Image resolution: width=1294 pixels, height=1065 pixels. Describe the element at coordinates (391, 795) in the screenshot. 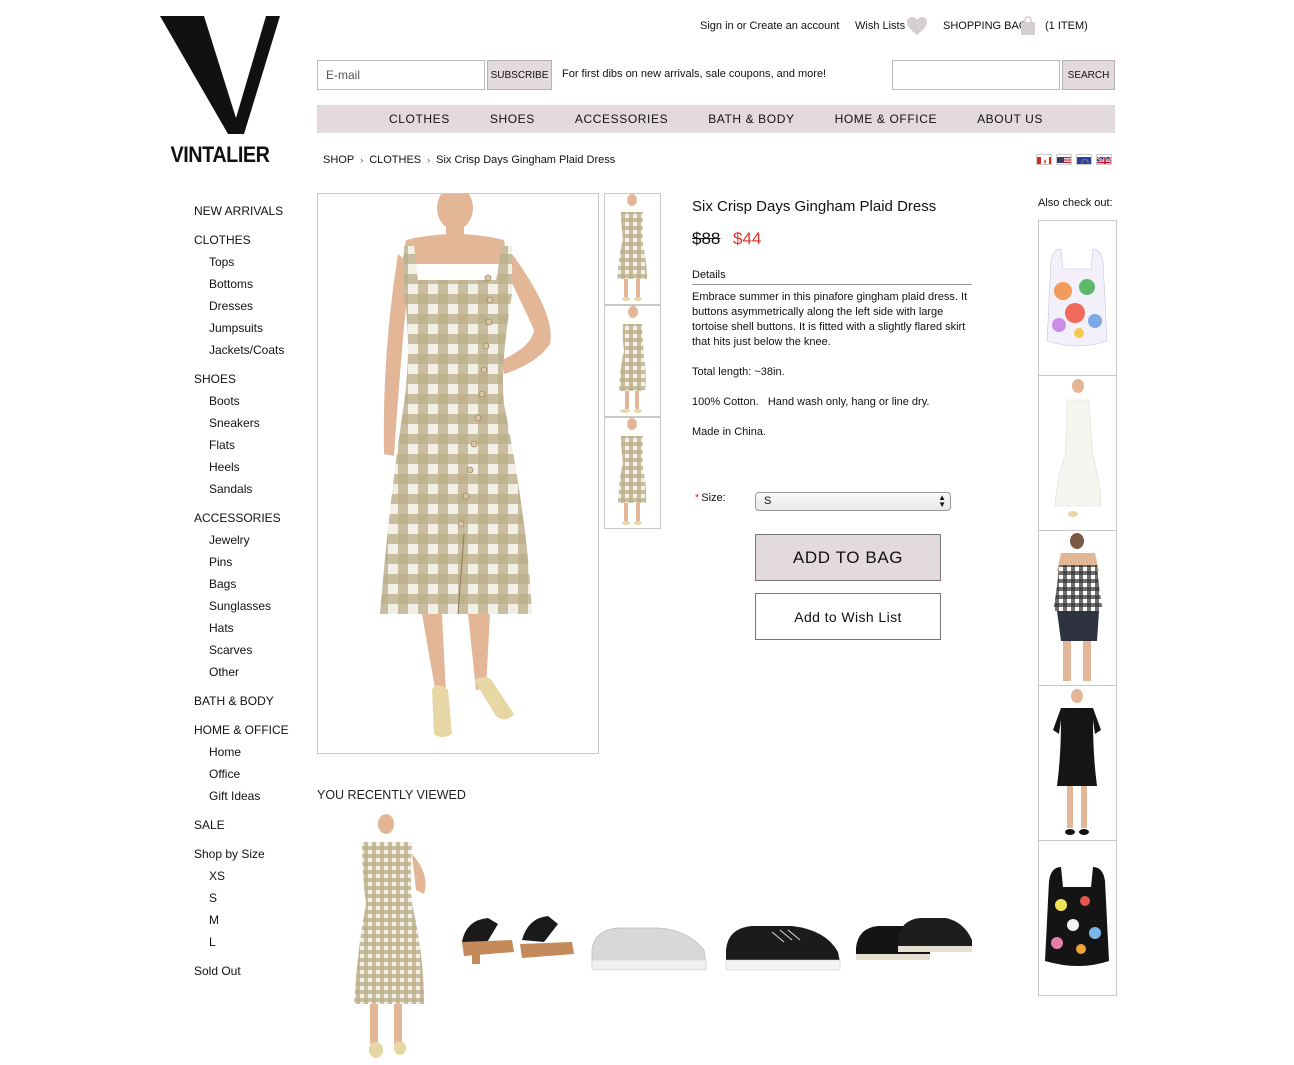

I see `recently-viewed-heading: YOU RECENTLY VIEWED` at that location.